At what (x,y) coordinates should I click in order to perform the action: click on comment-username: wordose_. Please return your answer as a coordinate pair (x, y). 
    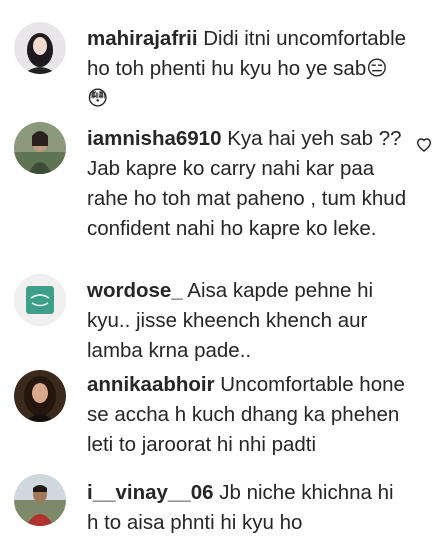
    Looking at the image, I should click on (135, 290).